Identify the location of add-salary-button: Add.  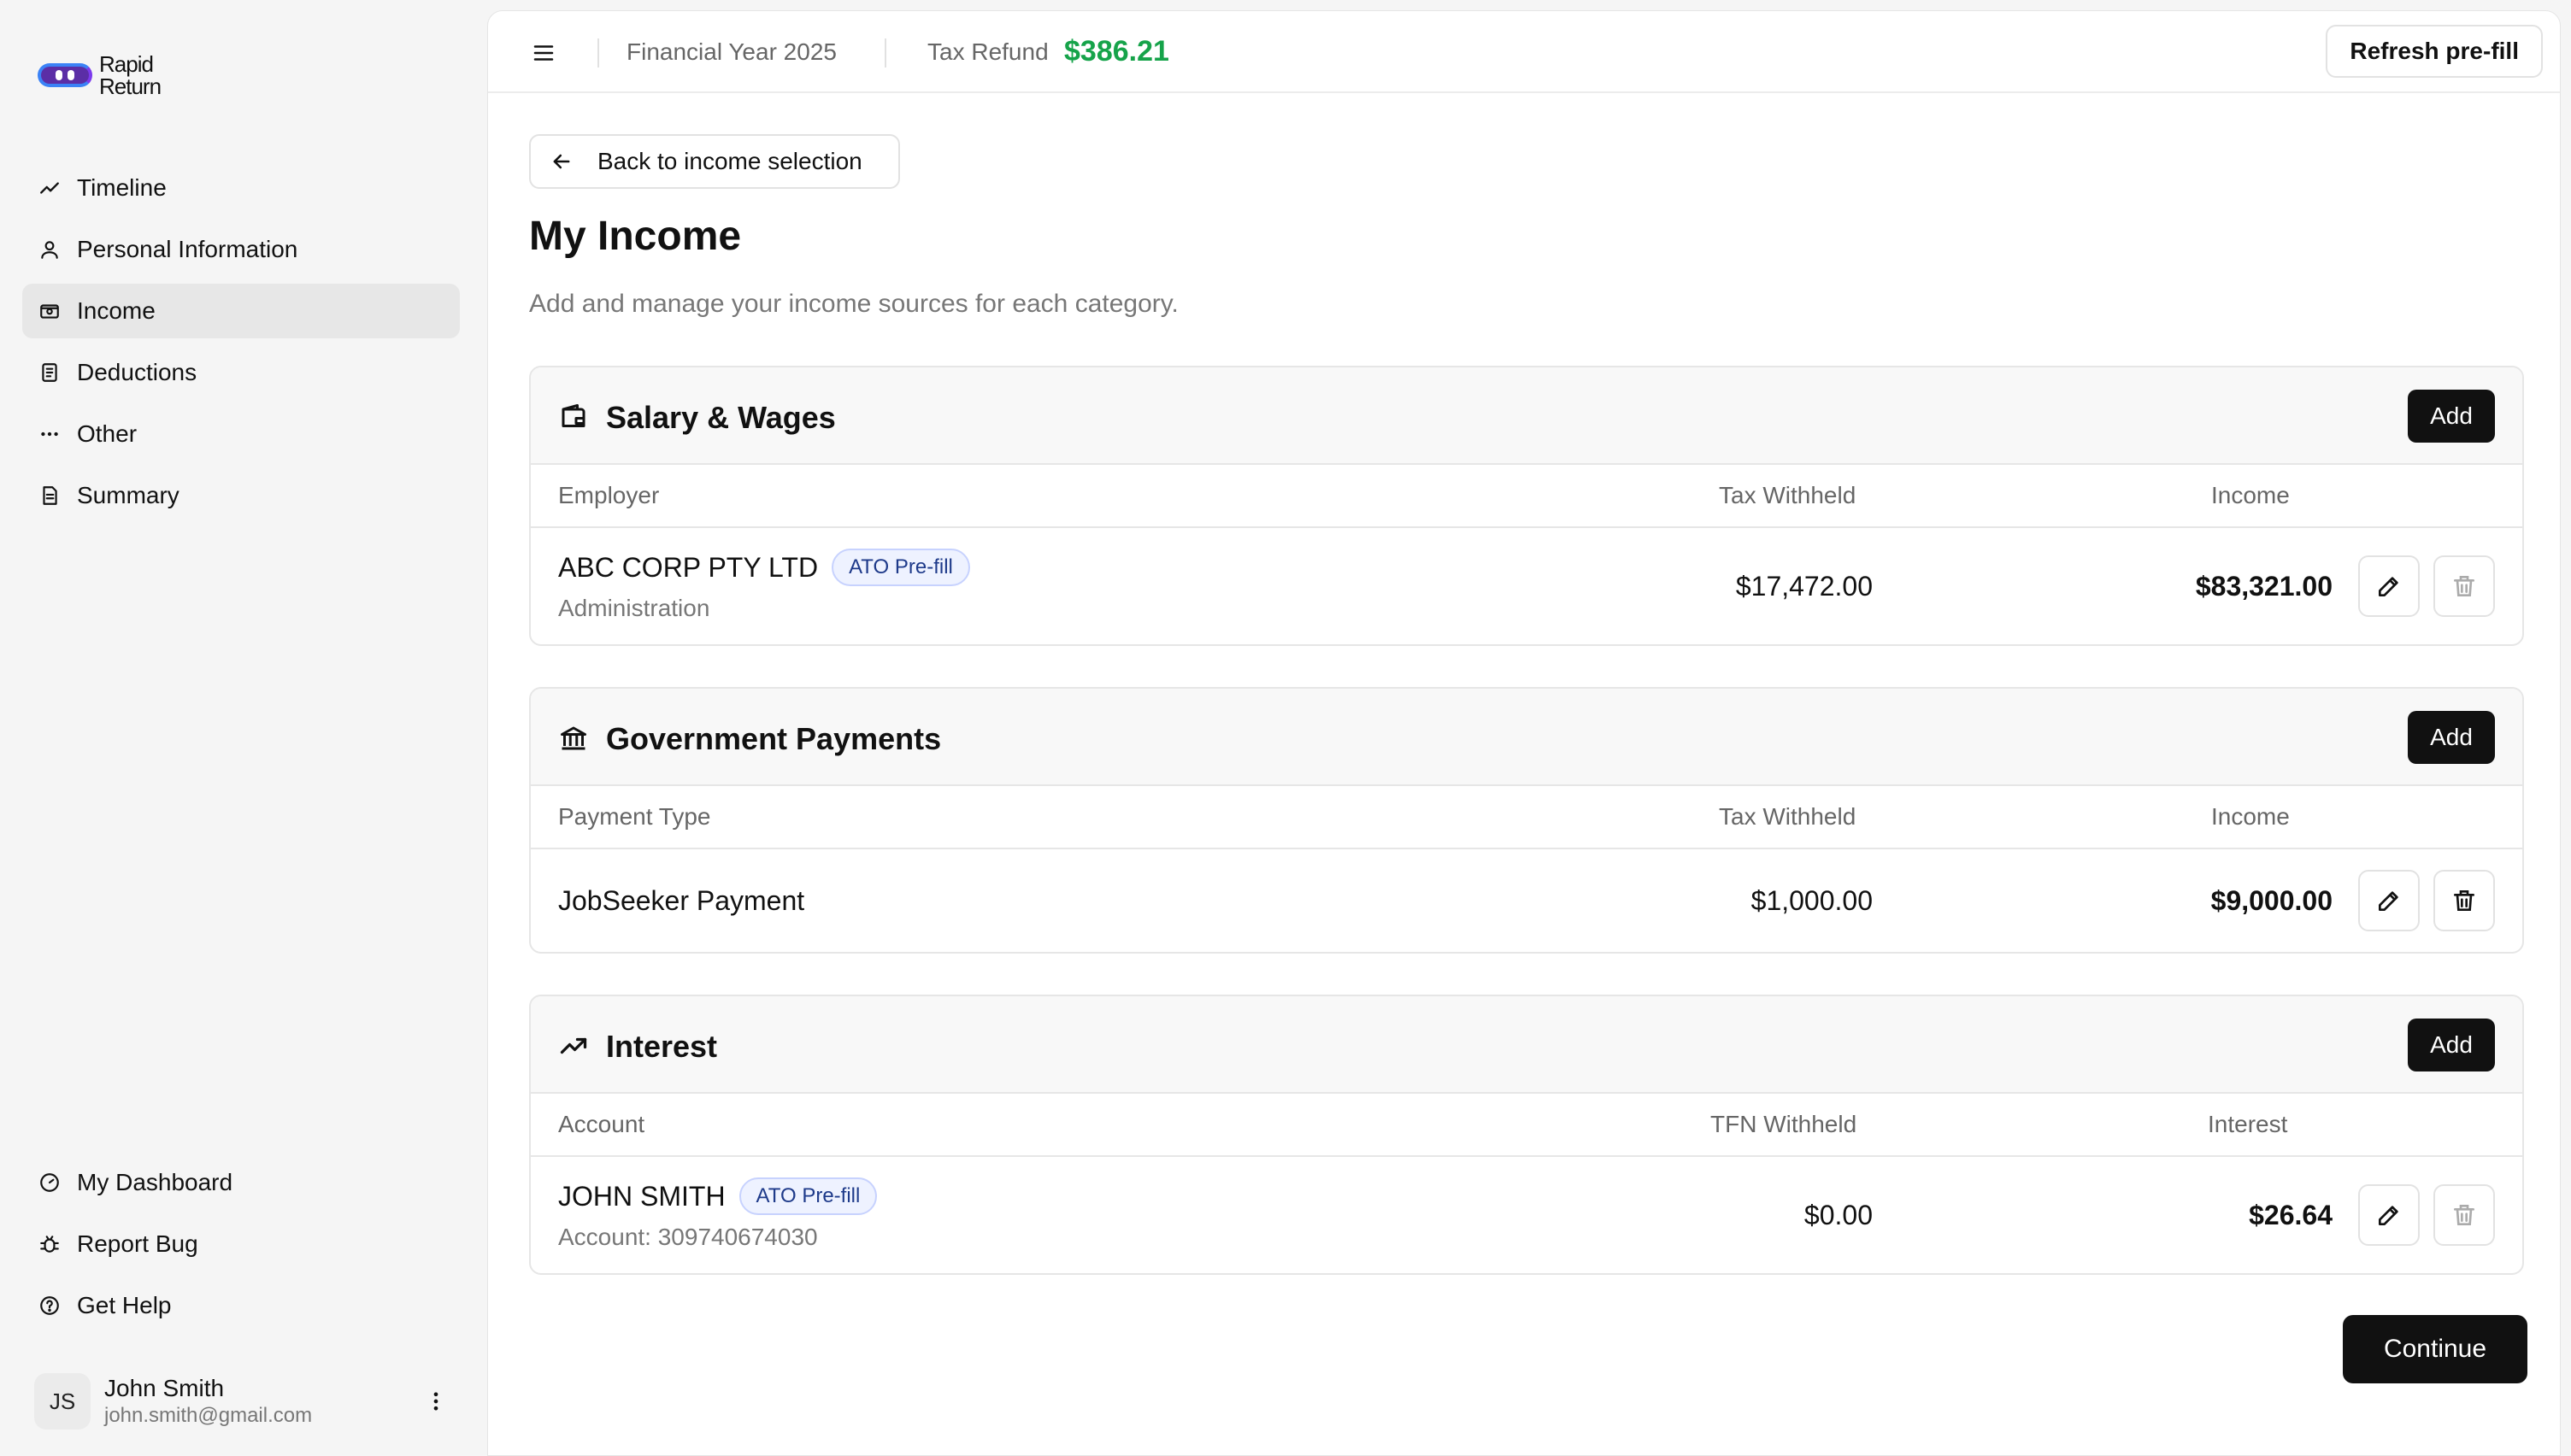
(2451, 417).